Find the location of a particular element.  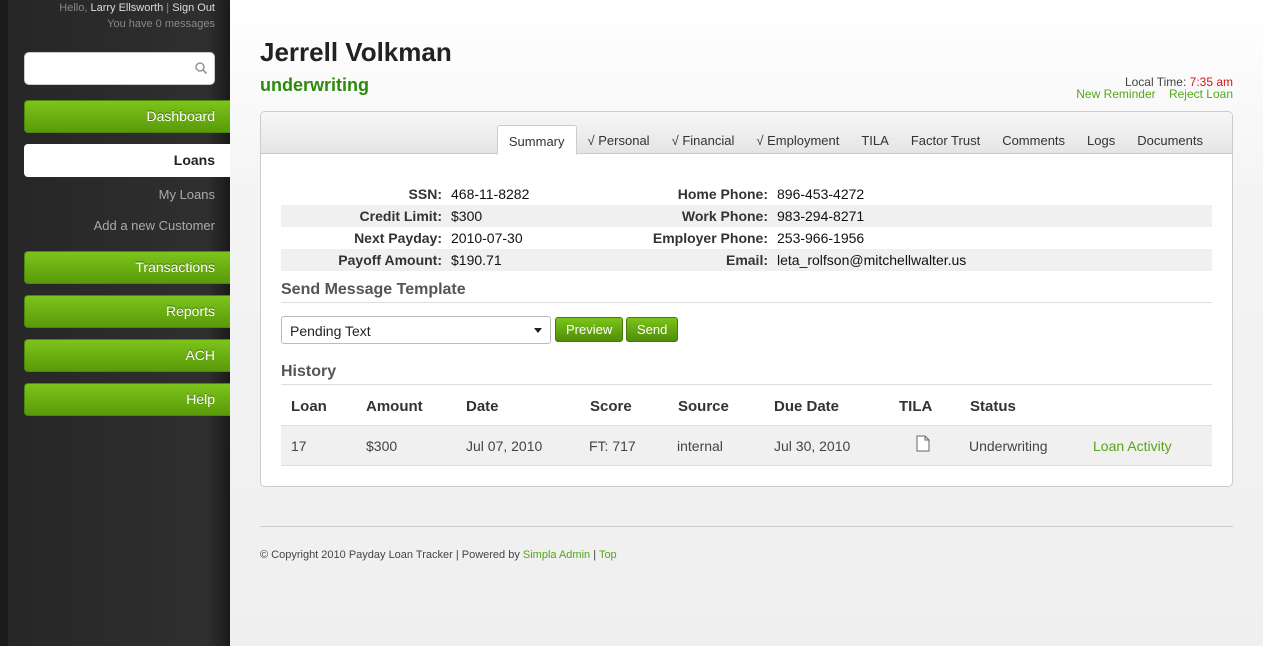

tab-documents: Documents is located at coordinates (1170, 139).